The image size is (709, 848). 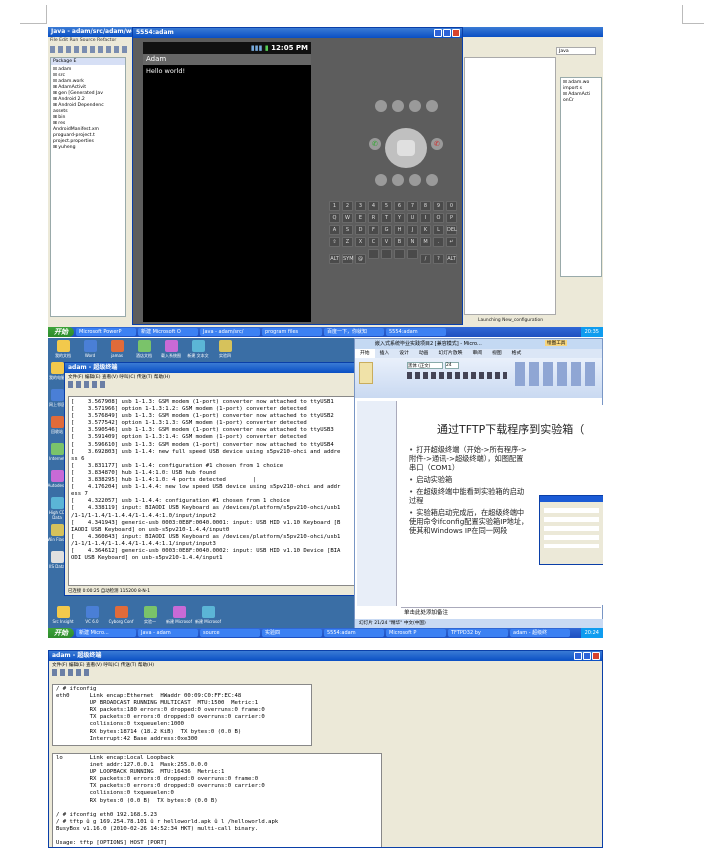 What do you see at coordinates (63, 615) in the screenshot?
I see `desktop-icon: Src Insight` at bounding box center [63, 615].